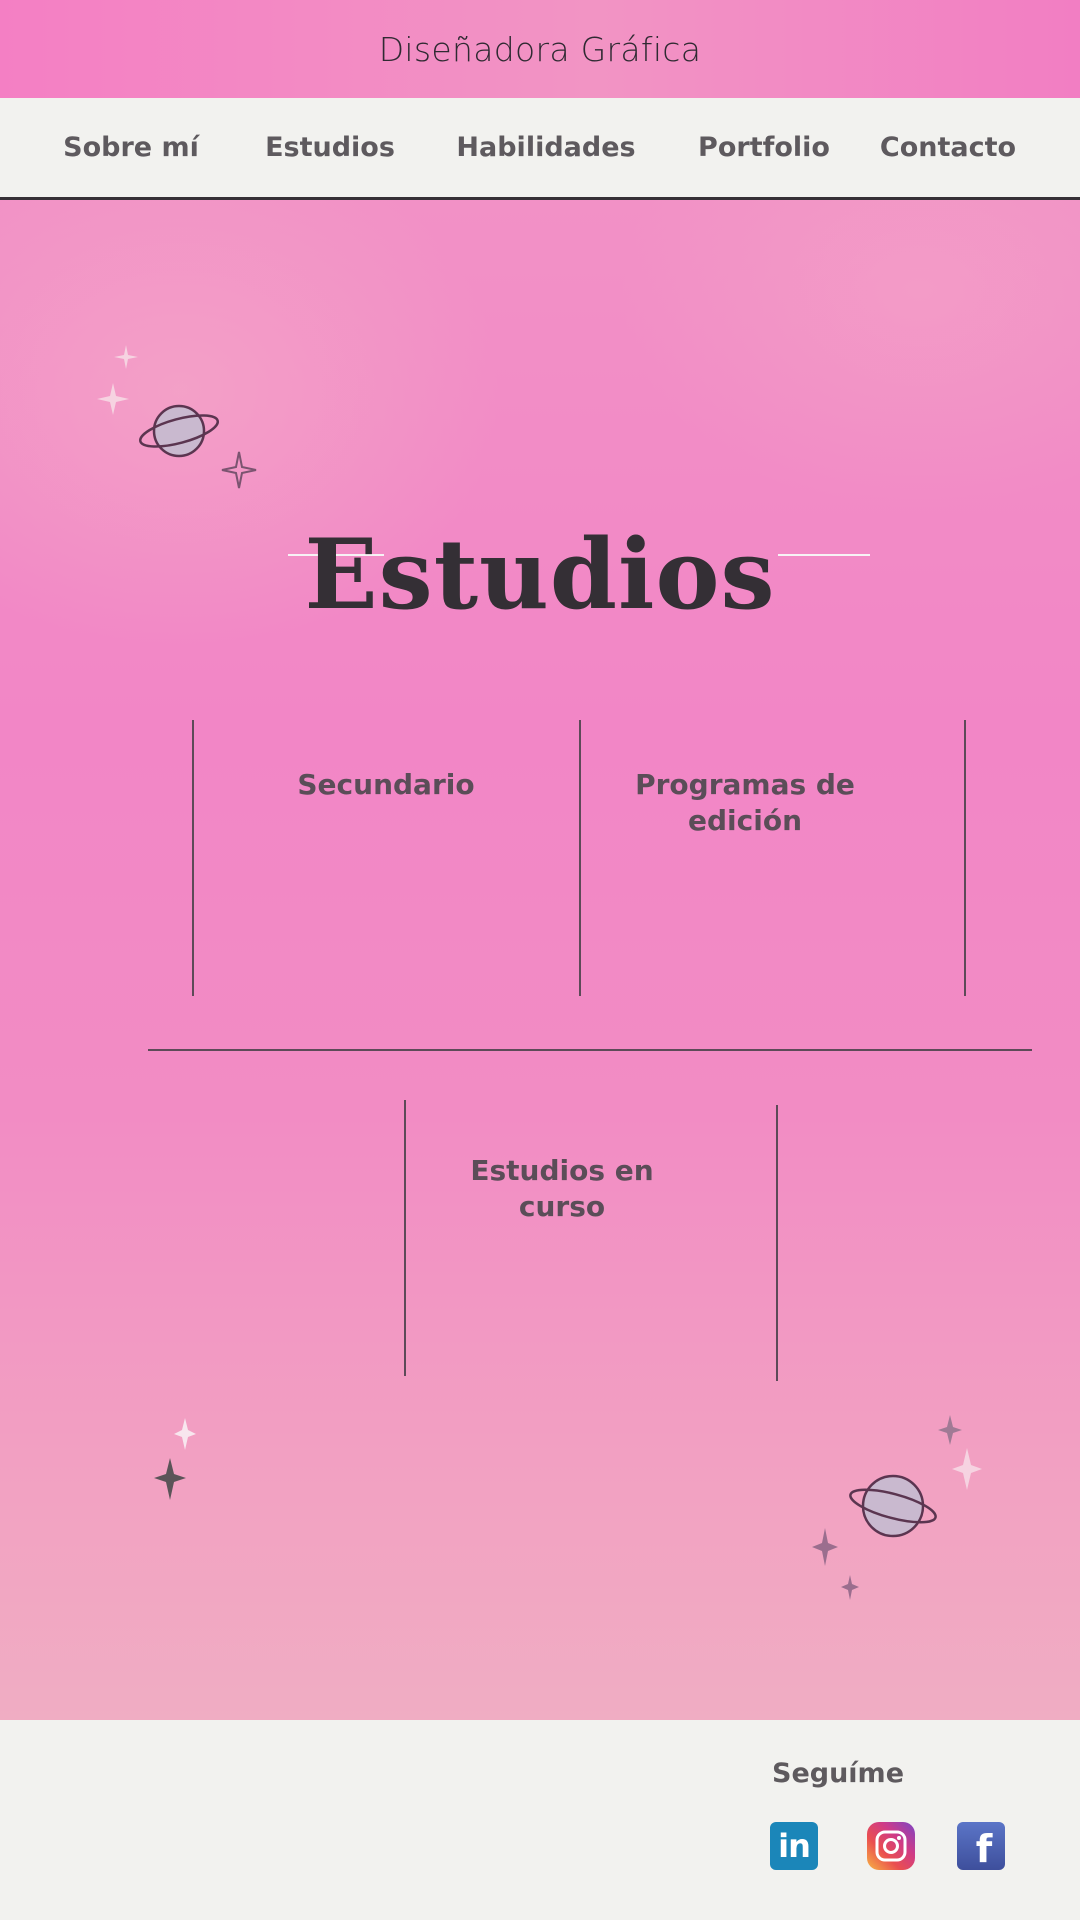 The image size is (1080, 1920). Describe the element at coordinates (330, 147) in the screenshot. I see `nav-item-estudios: Estudios` at that location.